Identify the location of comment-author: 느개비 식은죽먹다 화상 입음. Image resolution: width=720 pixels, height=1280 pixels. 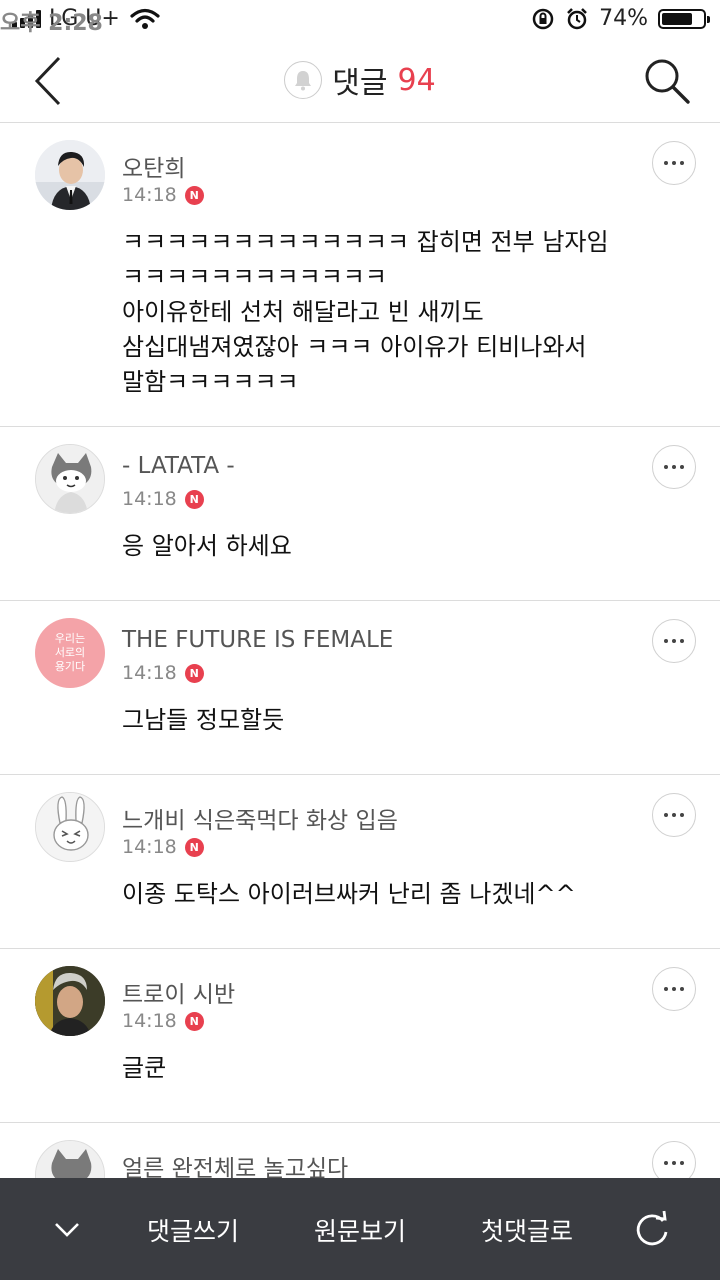
(260, 818).